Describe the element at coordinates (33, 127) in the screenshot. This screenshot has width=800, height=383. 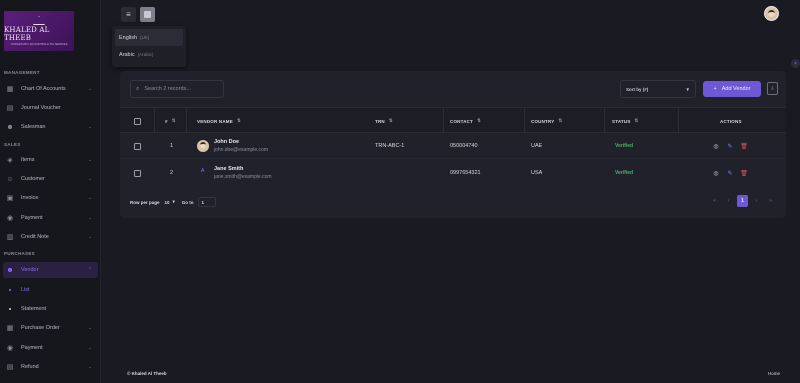
I see `sidebar-item-label: Salesman` at that location.